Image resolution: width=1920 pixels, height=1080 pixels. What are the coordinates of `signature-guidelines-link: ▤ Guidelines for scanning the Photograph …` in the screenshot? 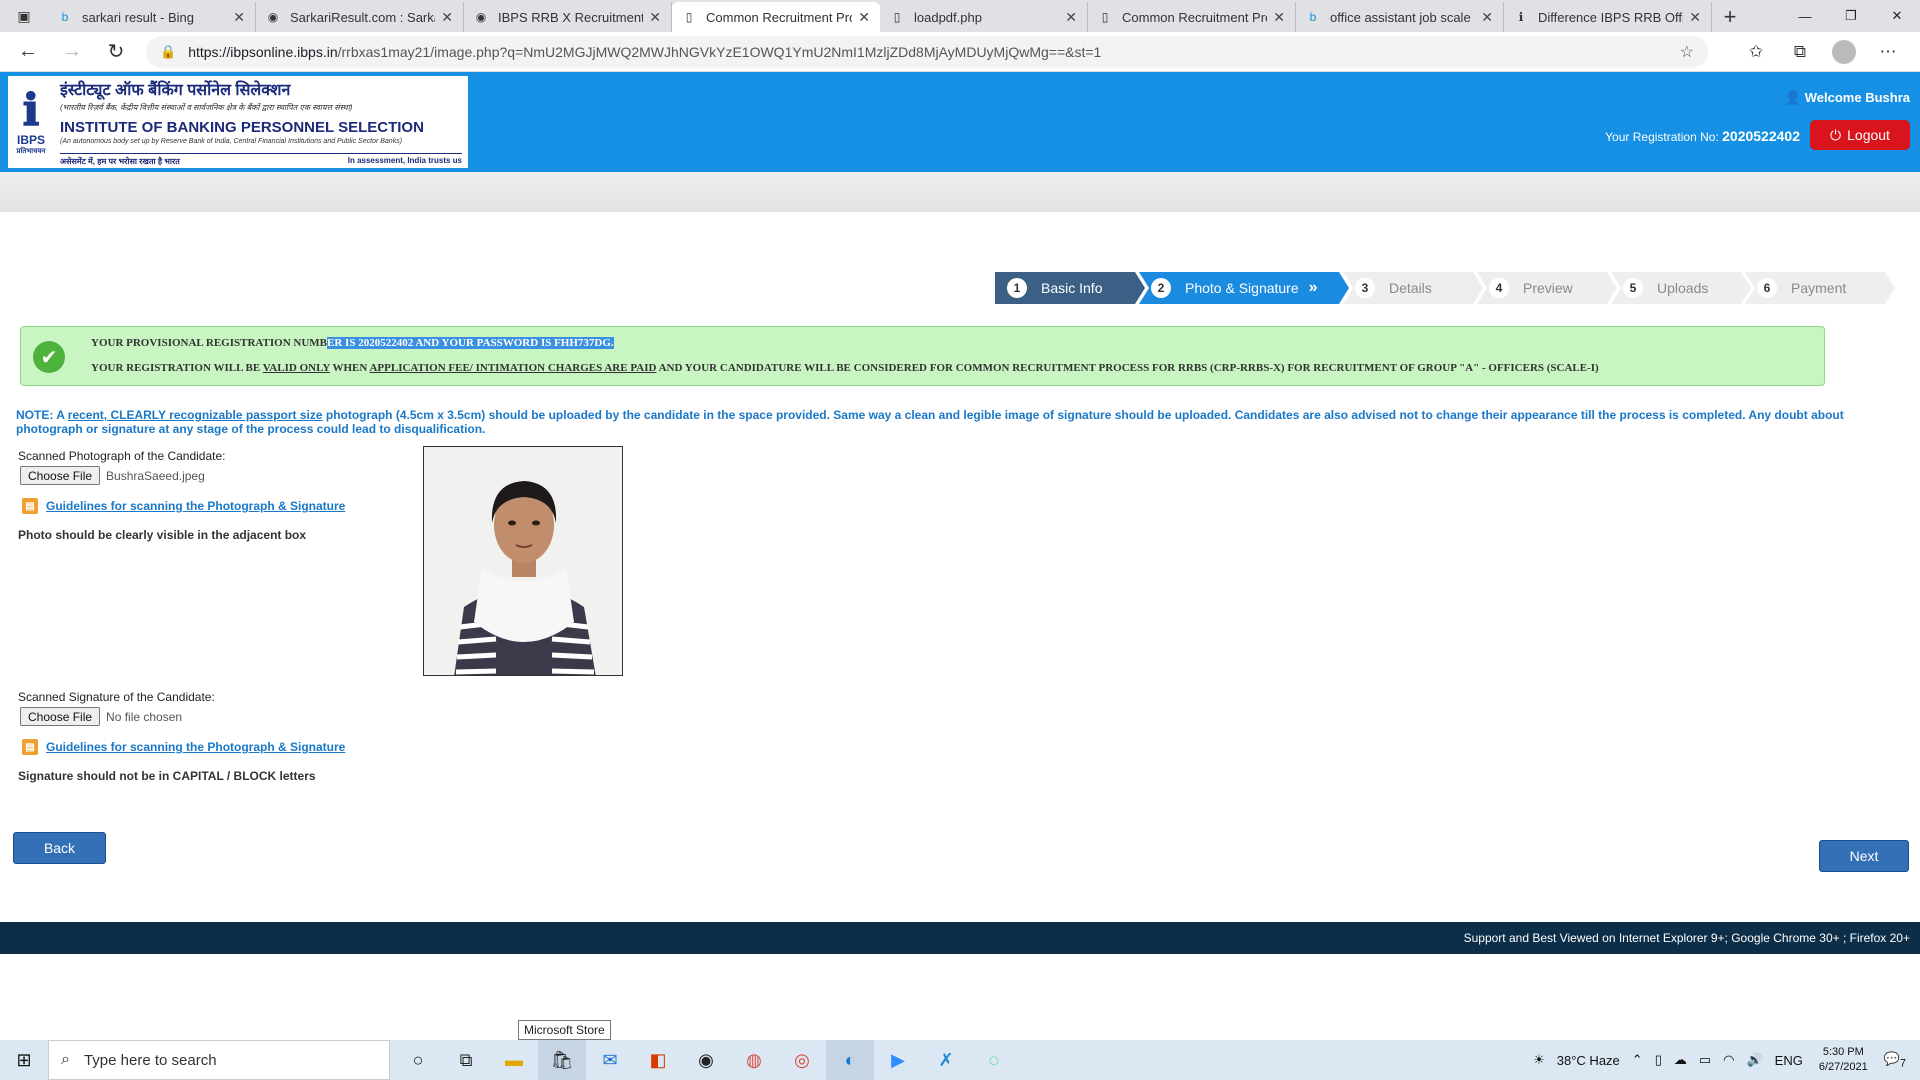 It's located at (183, 747).